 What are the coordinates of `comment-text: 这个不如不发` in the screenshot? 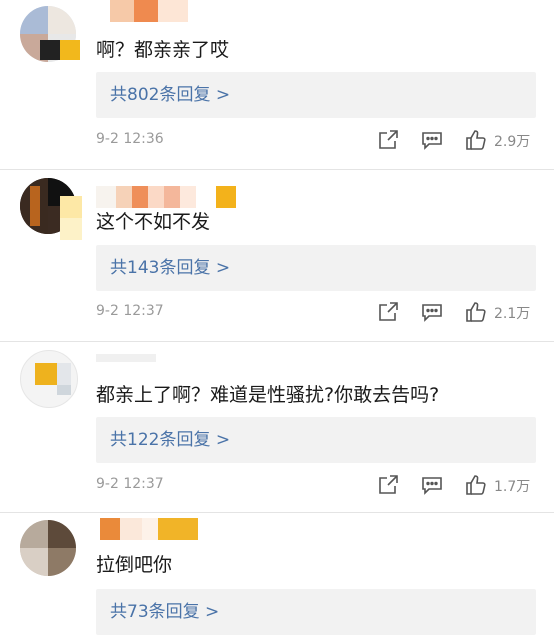 It's located at (153, 222).